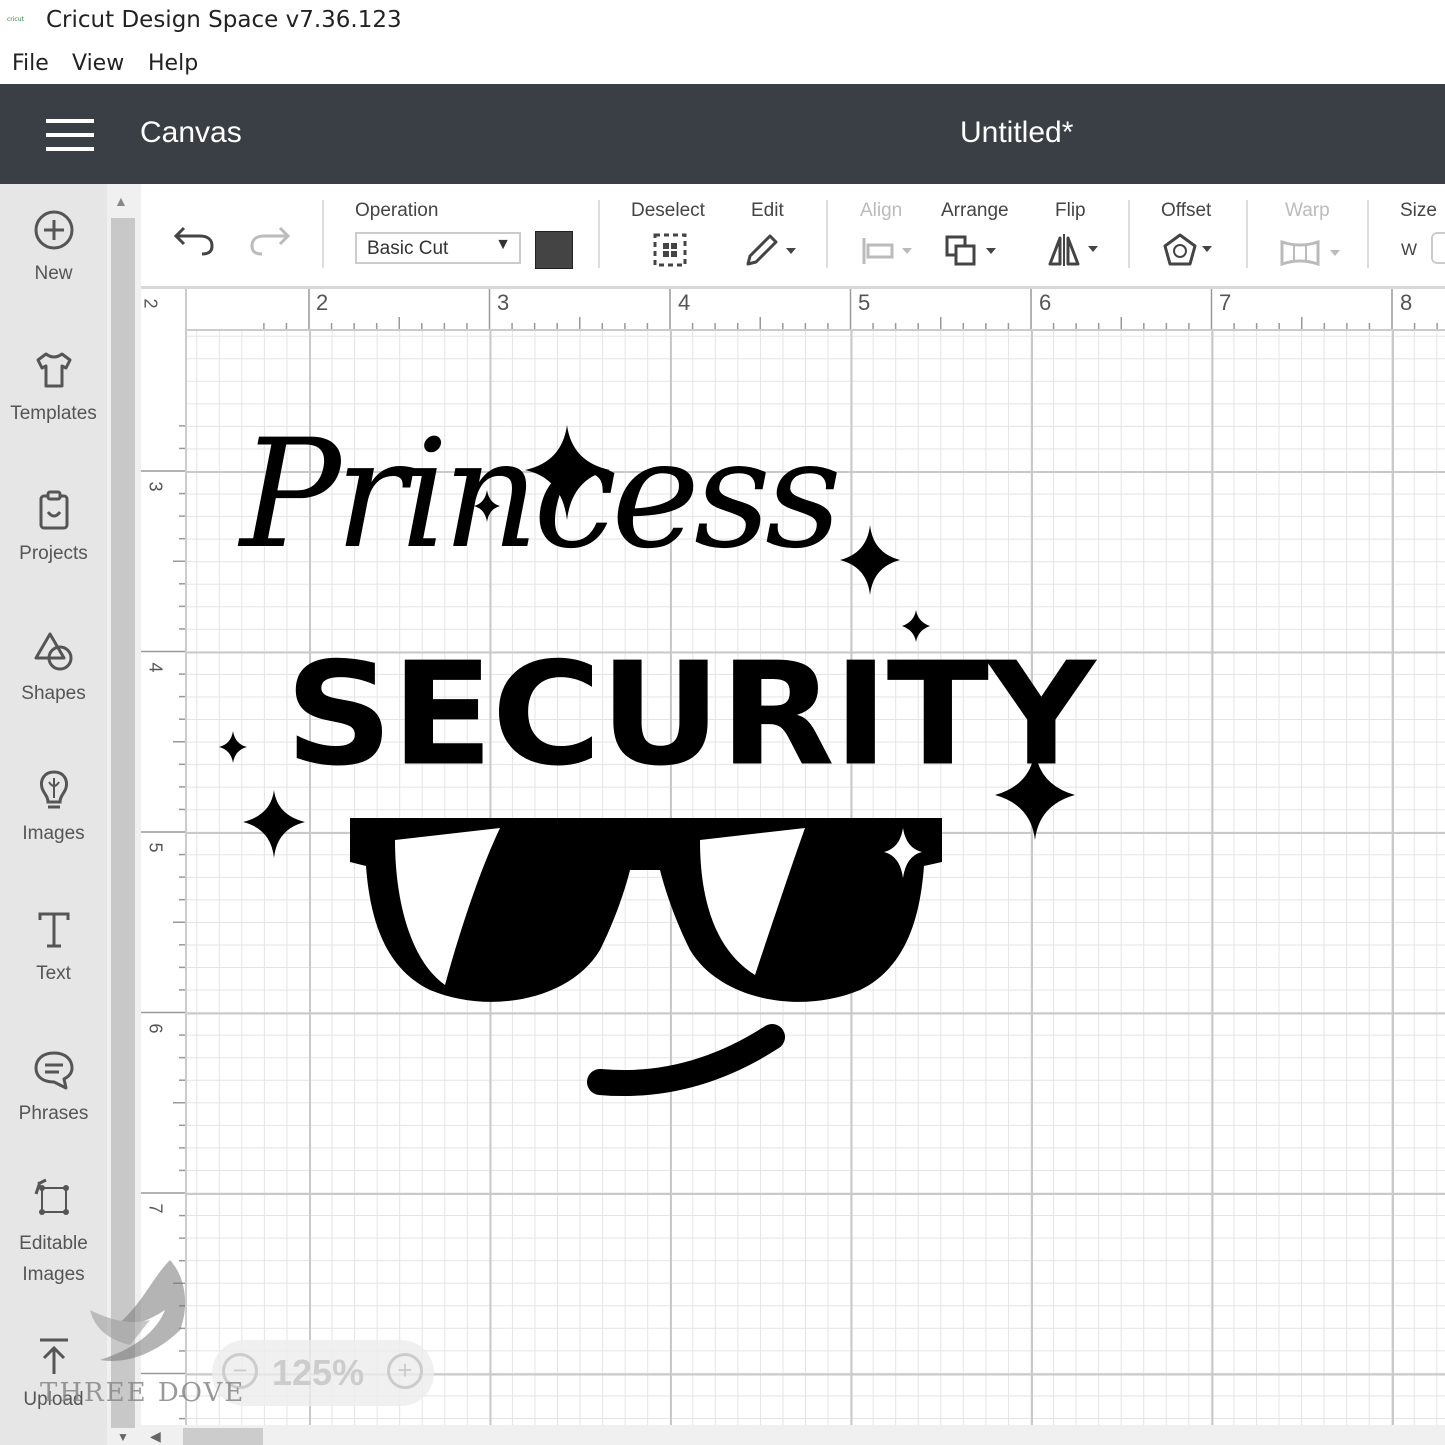  What do you see at coordinates (224, 20) in the screenshot?
I see `window-title: Cricut Design Space v7.36.123` at bounding box center [224, 20].